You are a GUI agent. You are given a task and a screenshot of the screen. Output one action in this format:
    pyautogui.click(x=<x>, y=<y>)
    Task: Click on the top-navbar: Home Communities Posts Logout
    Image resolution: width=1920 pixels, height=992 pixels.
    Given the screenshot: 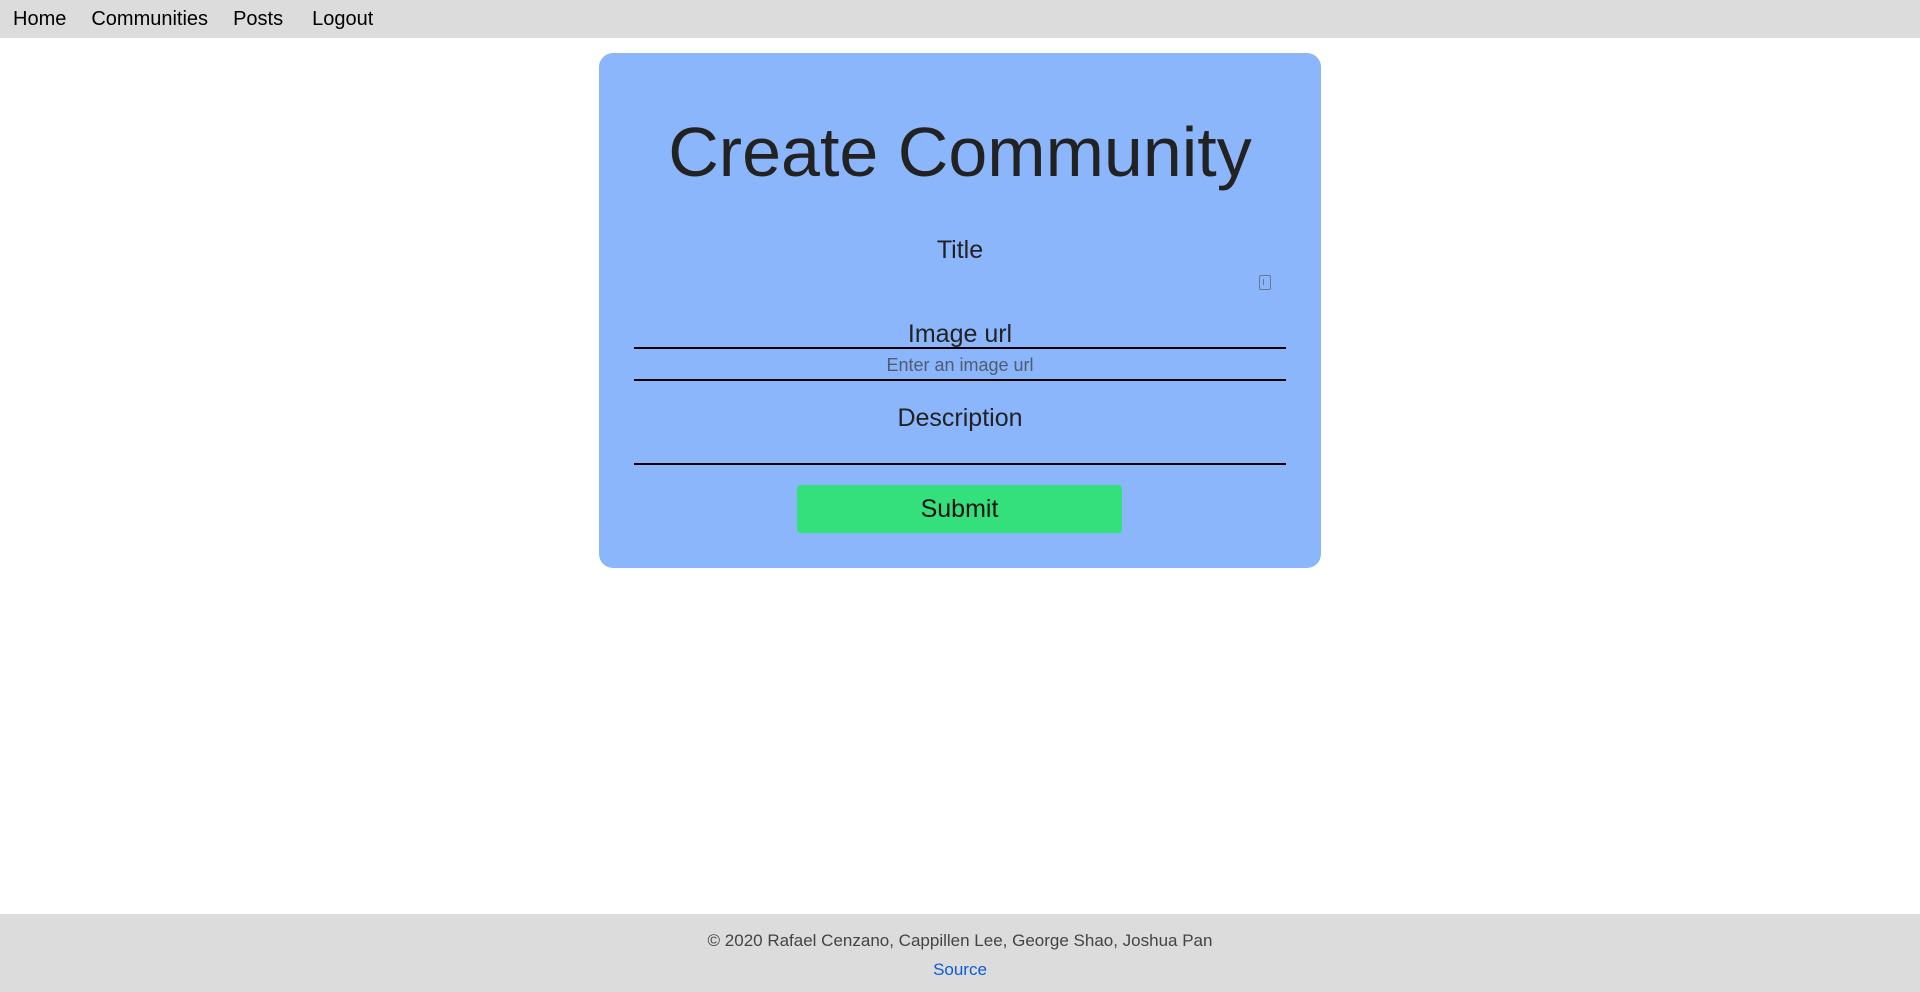 What is the action you would take?
    pyautogui.click(x=960, y=19)
    